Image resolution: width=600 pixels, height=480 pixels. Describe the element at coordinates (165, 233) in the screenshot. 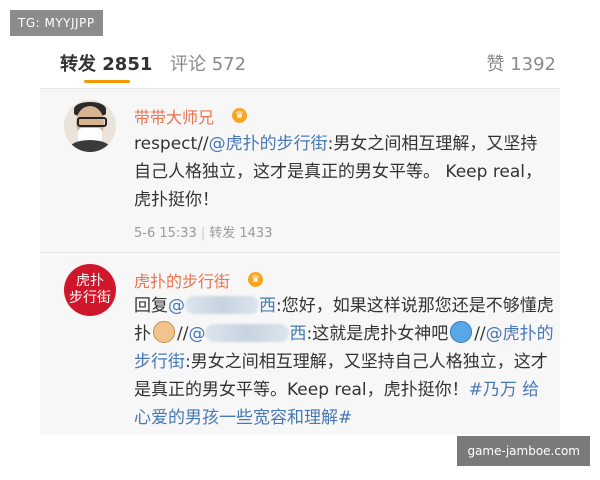

I see `post-time: 5-6 15:33` at that location.